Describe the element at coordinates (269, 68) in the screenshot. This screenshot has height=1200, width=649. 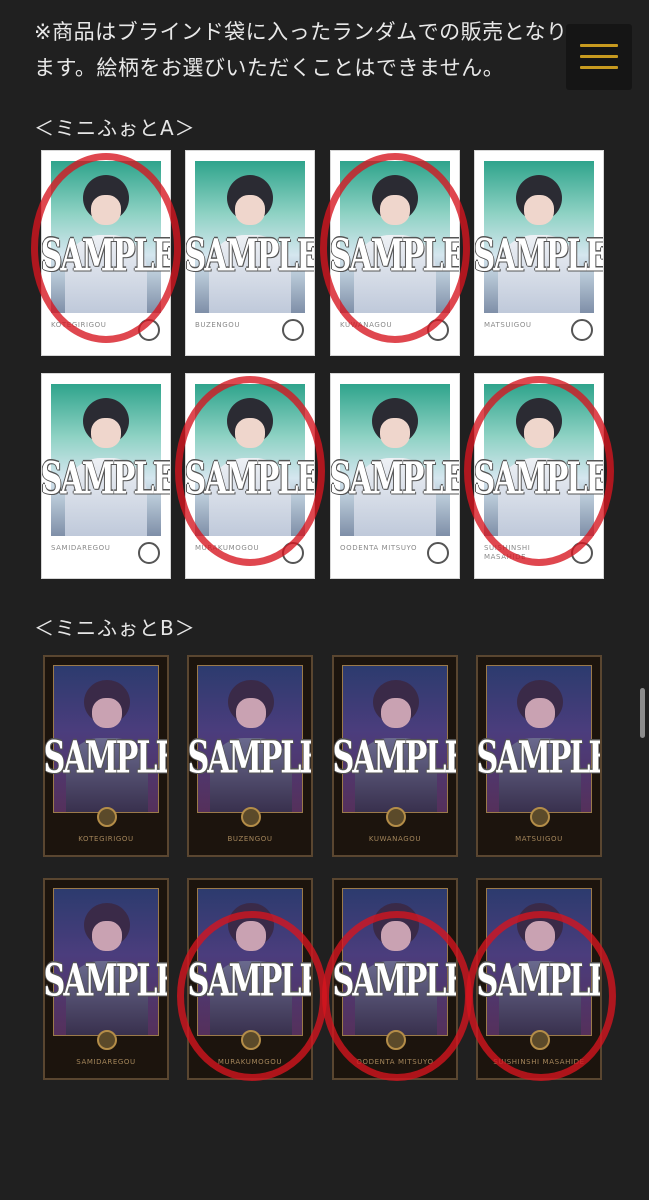
I see `notice-line-2: ます。絵柄をお選びいただくことはできません。` at that location.